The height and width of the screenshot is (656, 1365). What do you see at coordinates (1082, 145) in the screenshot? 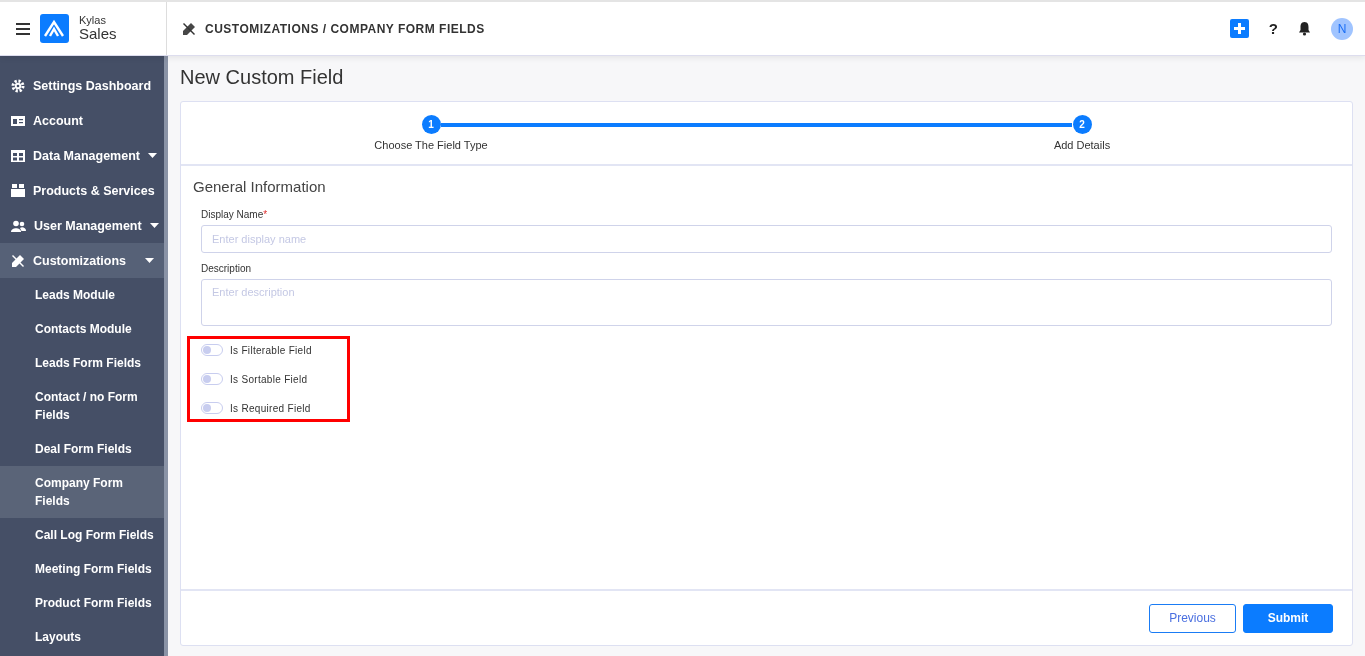
I see `step-label: Add Details` at bounding box center [1082, 145].